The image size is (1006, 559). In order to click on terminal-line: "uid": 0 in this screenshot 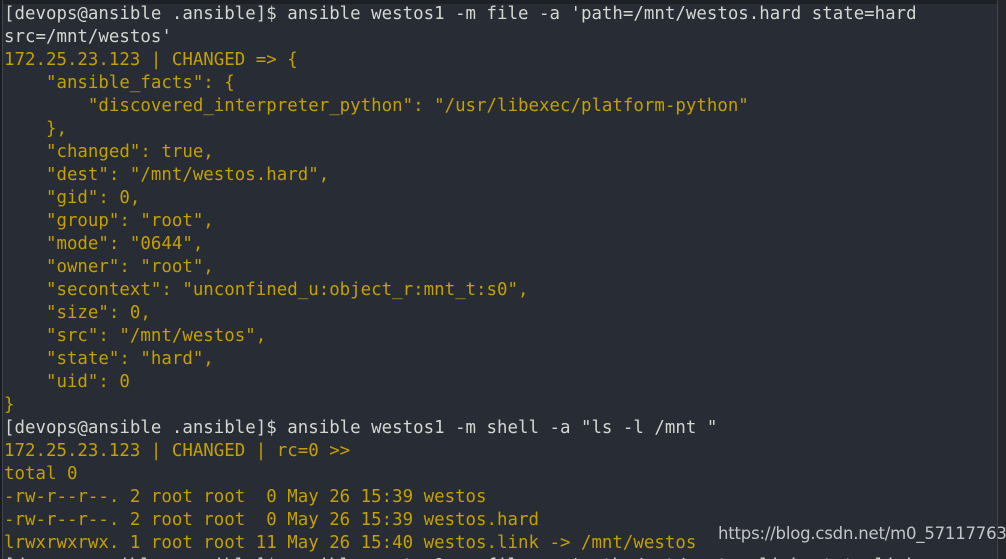, I will do `click(67, 382)`.